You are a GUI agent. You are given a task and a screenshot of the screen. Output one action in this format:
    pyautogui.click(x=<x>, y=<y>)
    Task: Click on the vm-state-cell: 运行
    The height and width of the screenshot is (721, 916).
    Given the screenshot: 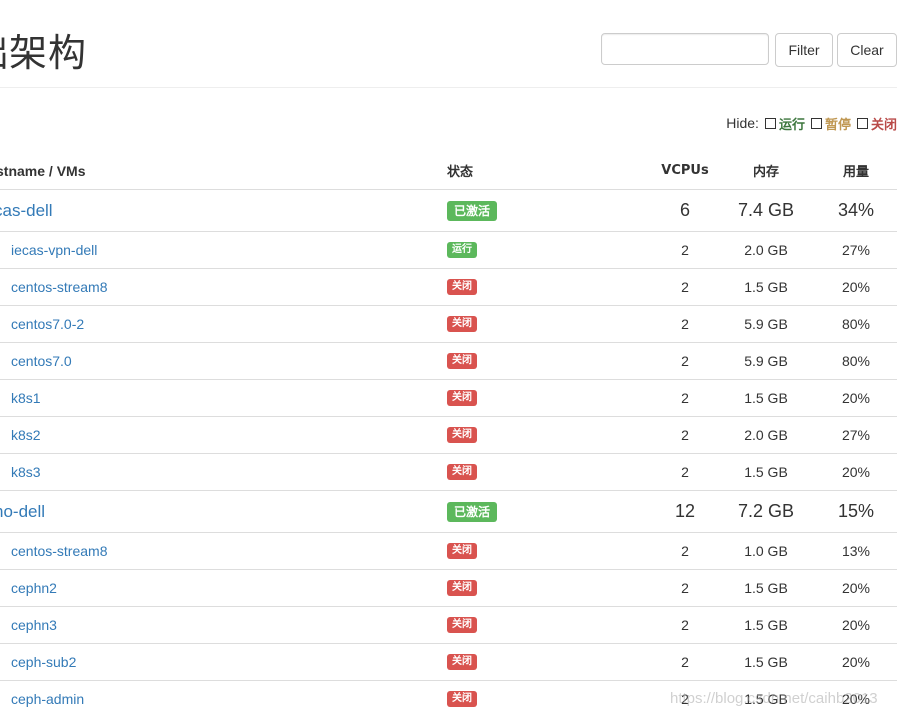 What is the action you would take?
    pyautogui.click(x=462, y=250)
    